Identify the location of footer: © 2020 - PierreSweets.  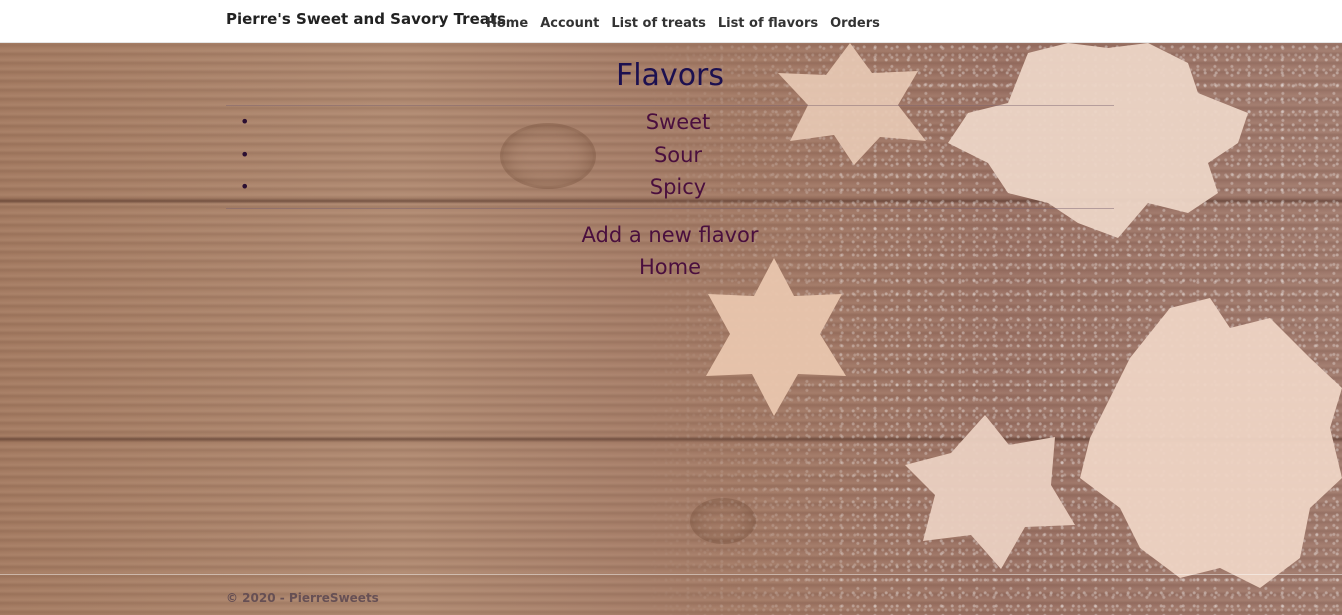
(302, 598).